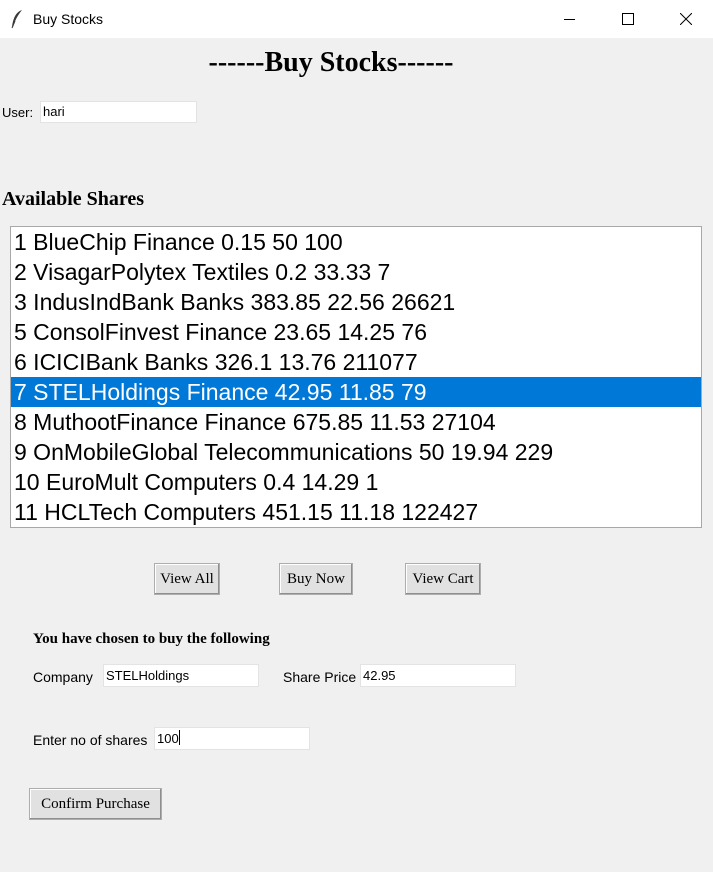 This screenshot has width=713, height=872. I want to click on company-field: STELHoldings, so click(181, 675).